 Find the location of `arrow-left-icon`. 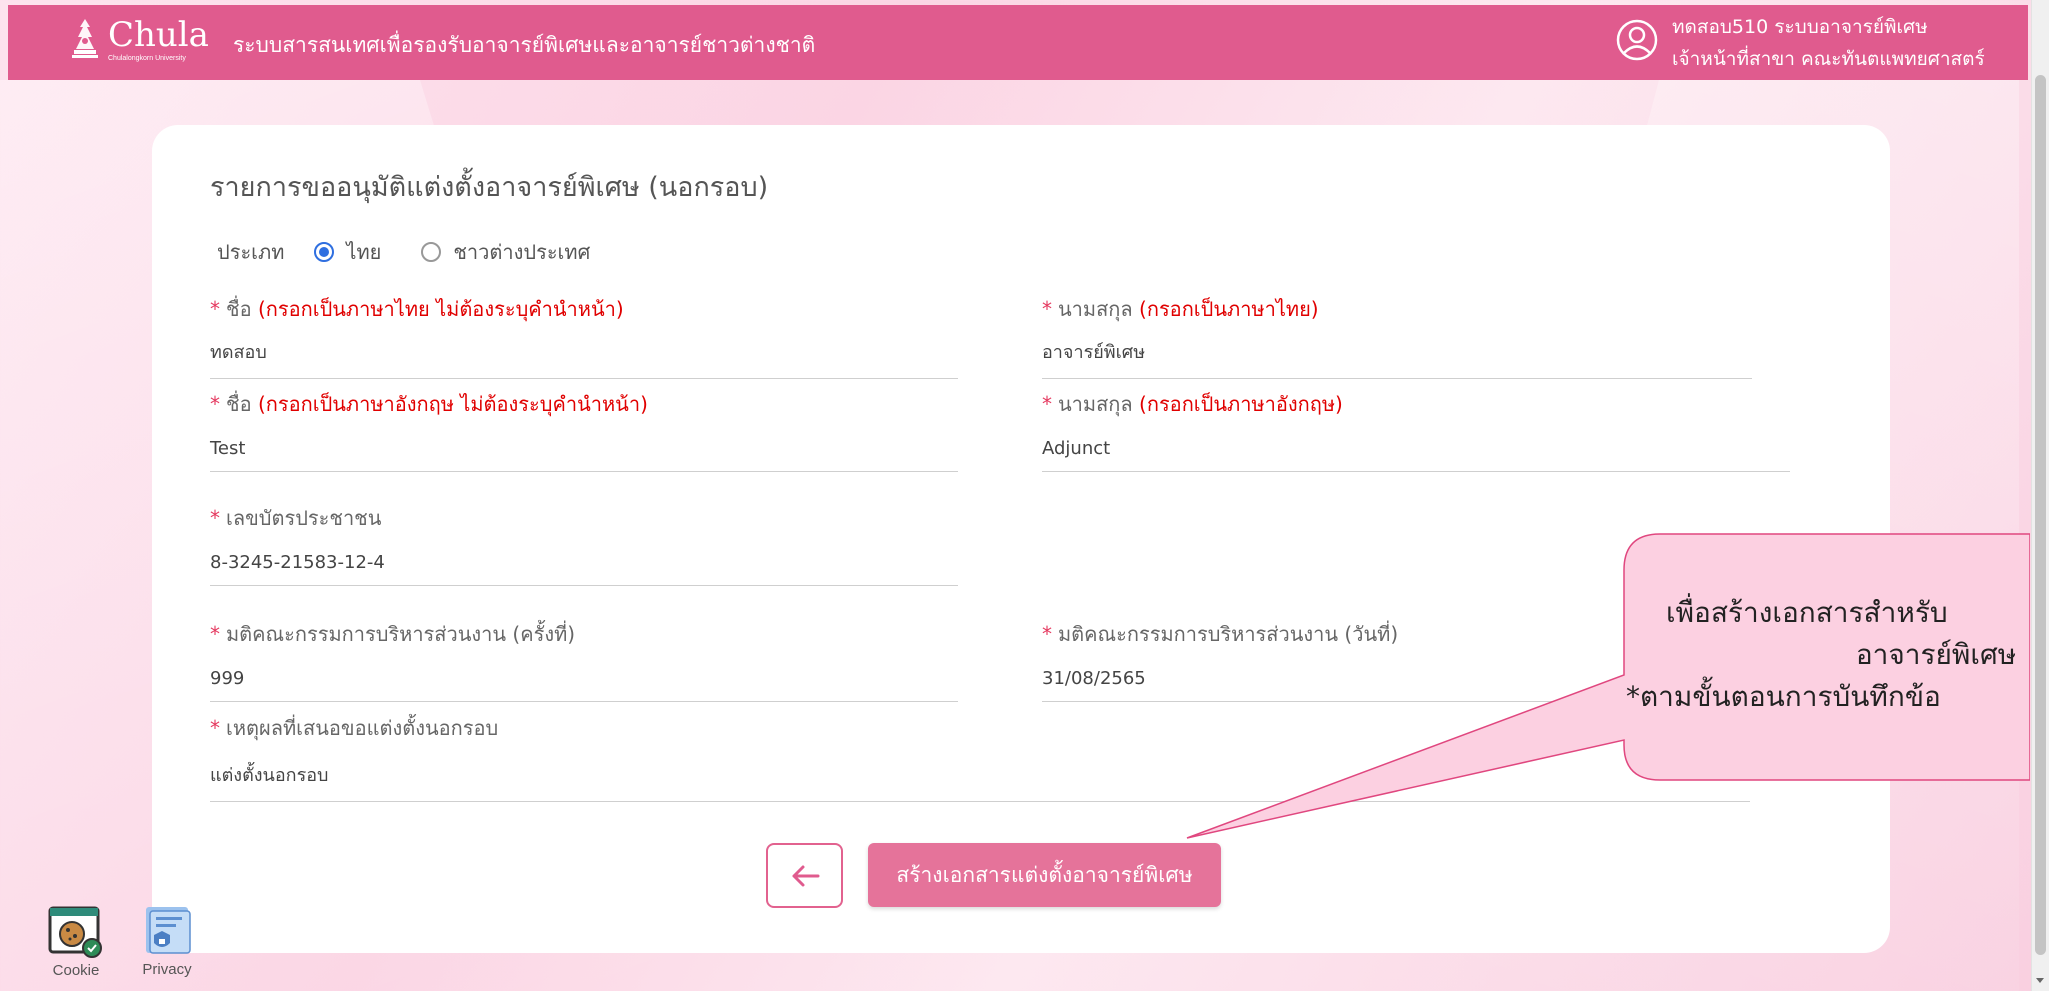

arrow-left-icon is located at coordinates (805, 875).